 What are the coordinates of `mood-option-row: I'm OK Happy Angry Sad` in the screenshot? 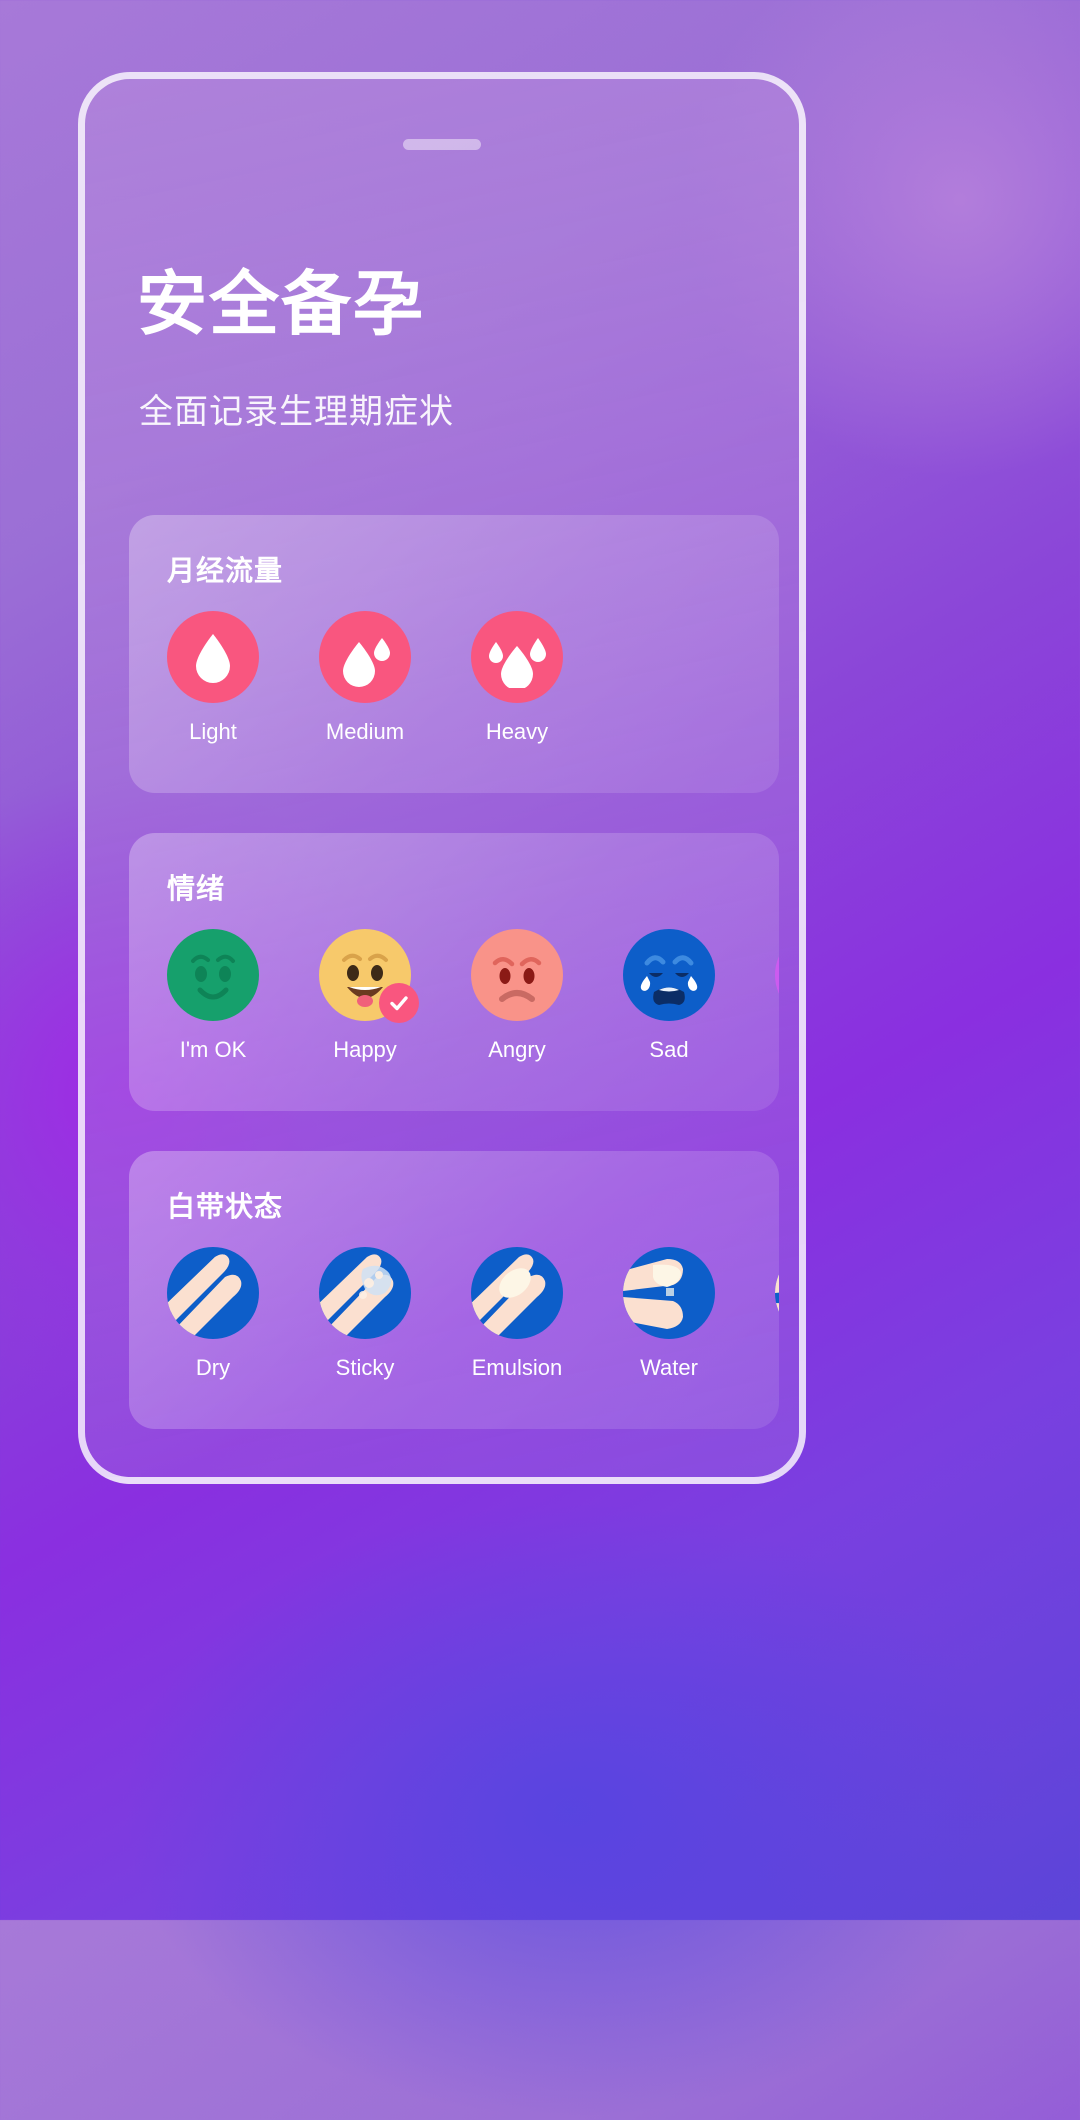 It's located at (473, 996).